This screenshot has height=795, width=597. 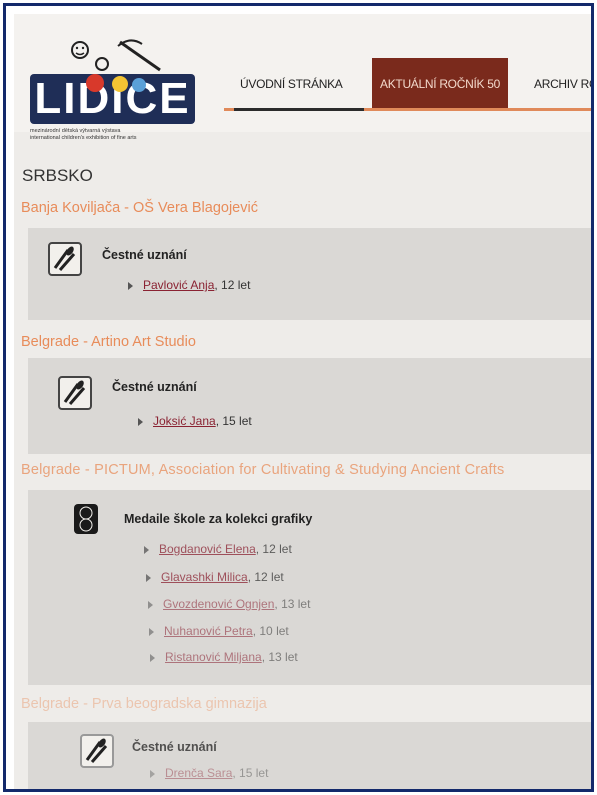 I want to click on list-item: Joksić Jana, 15 let, so click(x=195, y=421).